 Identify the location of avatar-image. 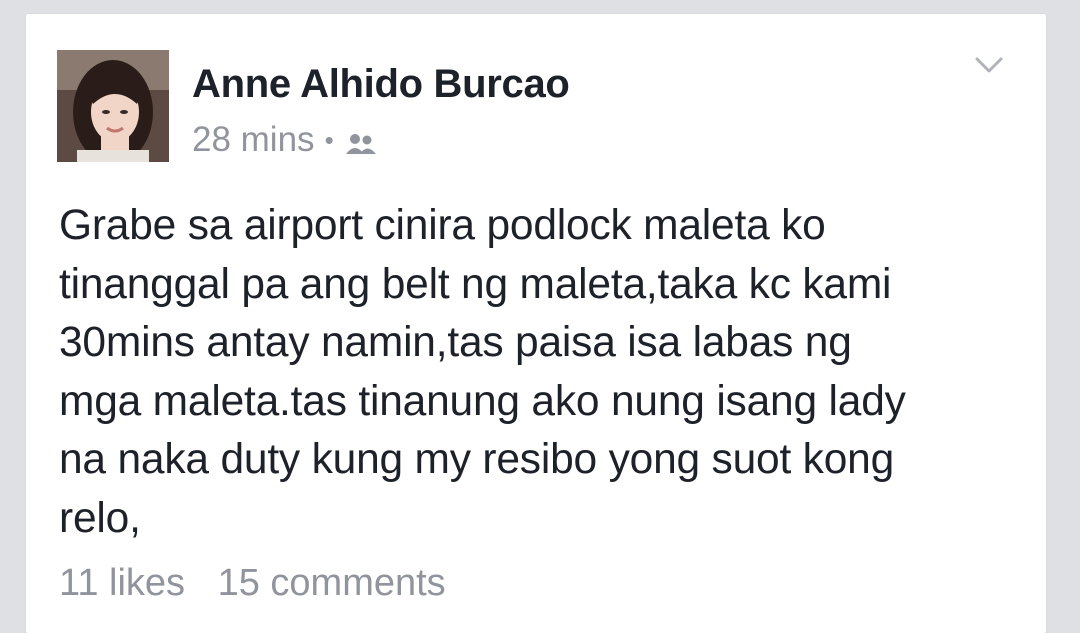
(113, 106).